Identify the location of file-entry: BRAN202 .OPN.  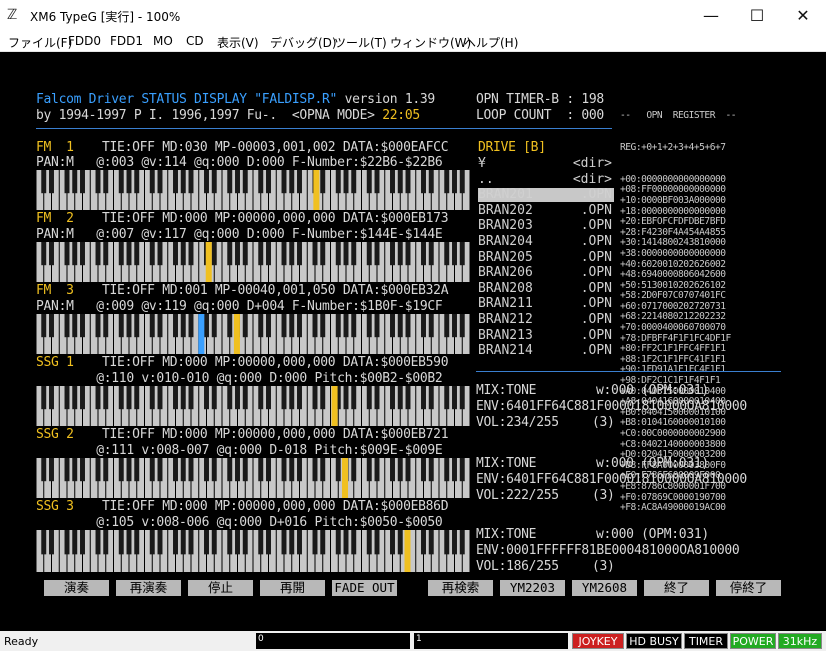
(546, 210).